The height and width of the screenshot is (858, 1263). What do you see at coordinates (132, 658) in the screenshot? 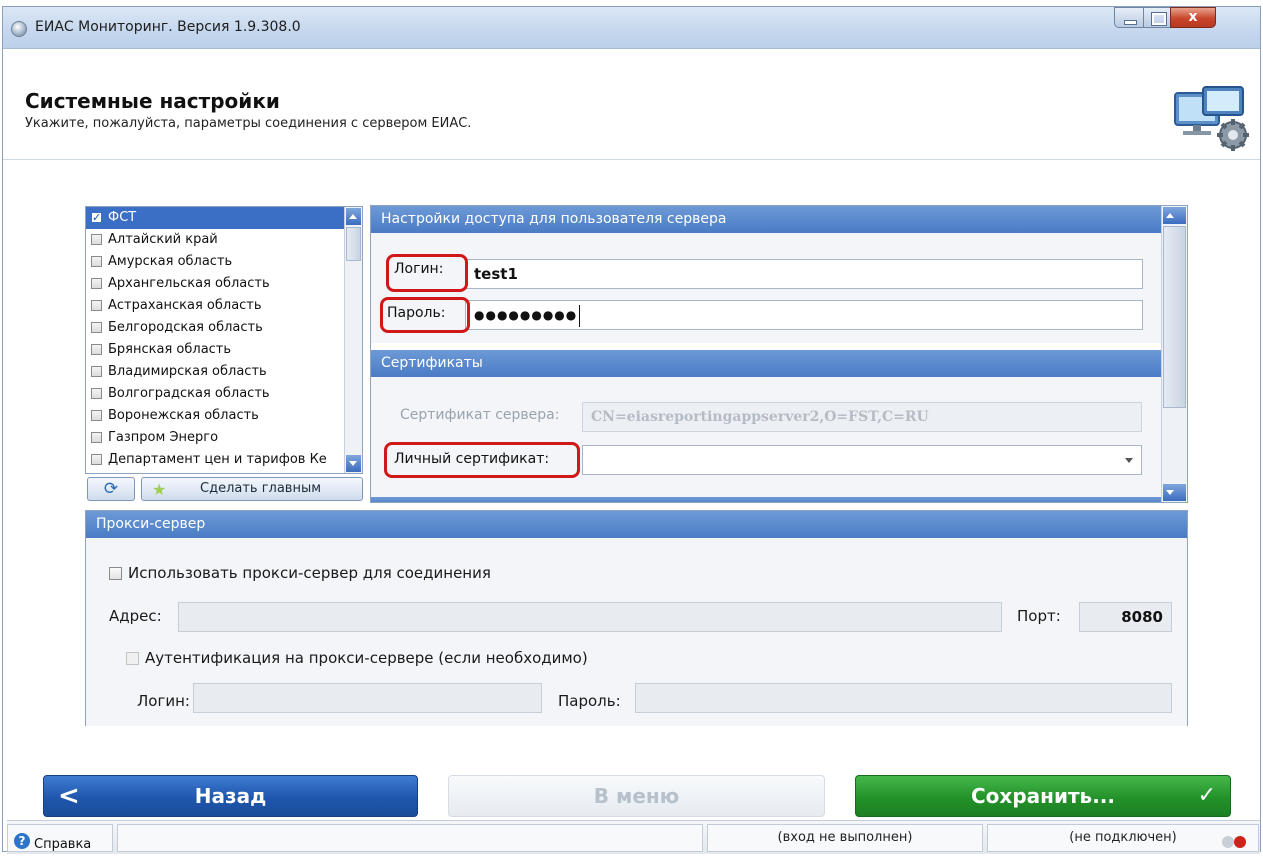
I see `proxy-auth-checkbox` at bounding box center [132, 658].